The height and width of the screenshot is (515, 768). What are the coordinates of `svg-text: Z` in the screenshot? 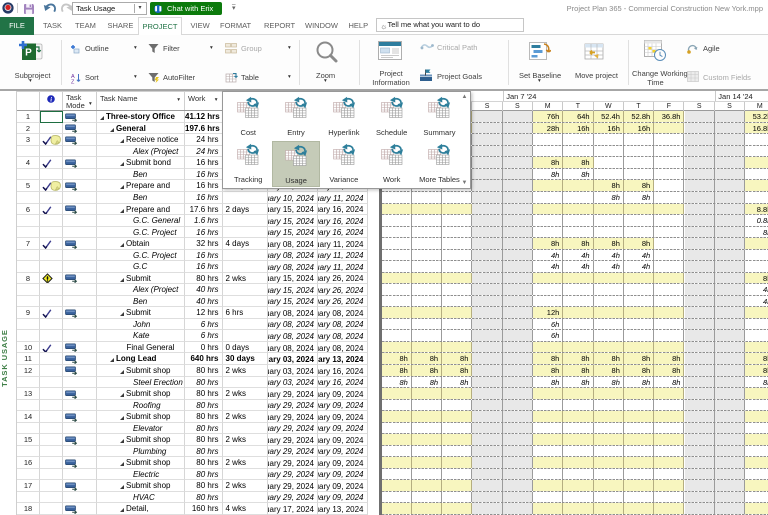 It's located at (73, 82).